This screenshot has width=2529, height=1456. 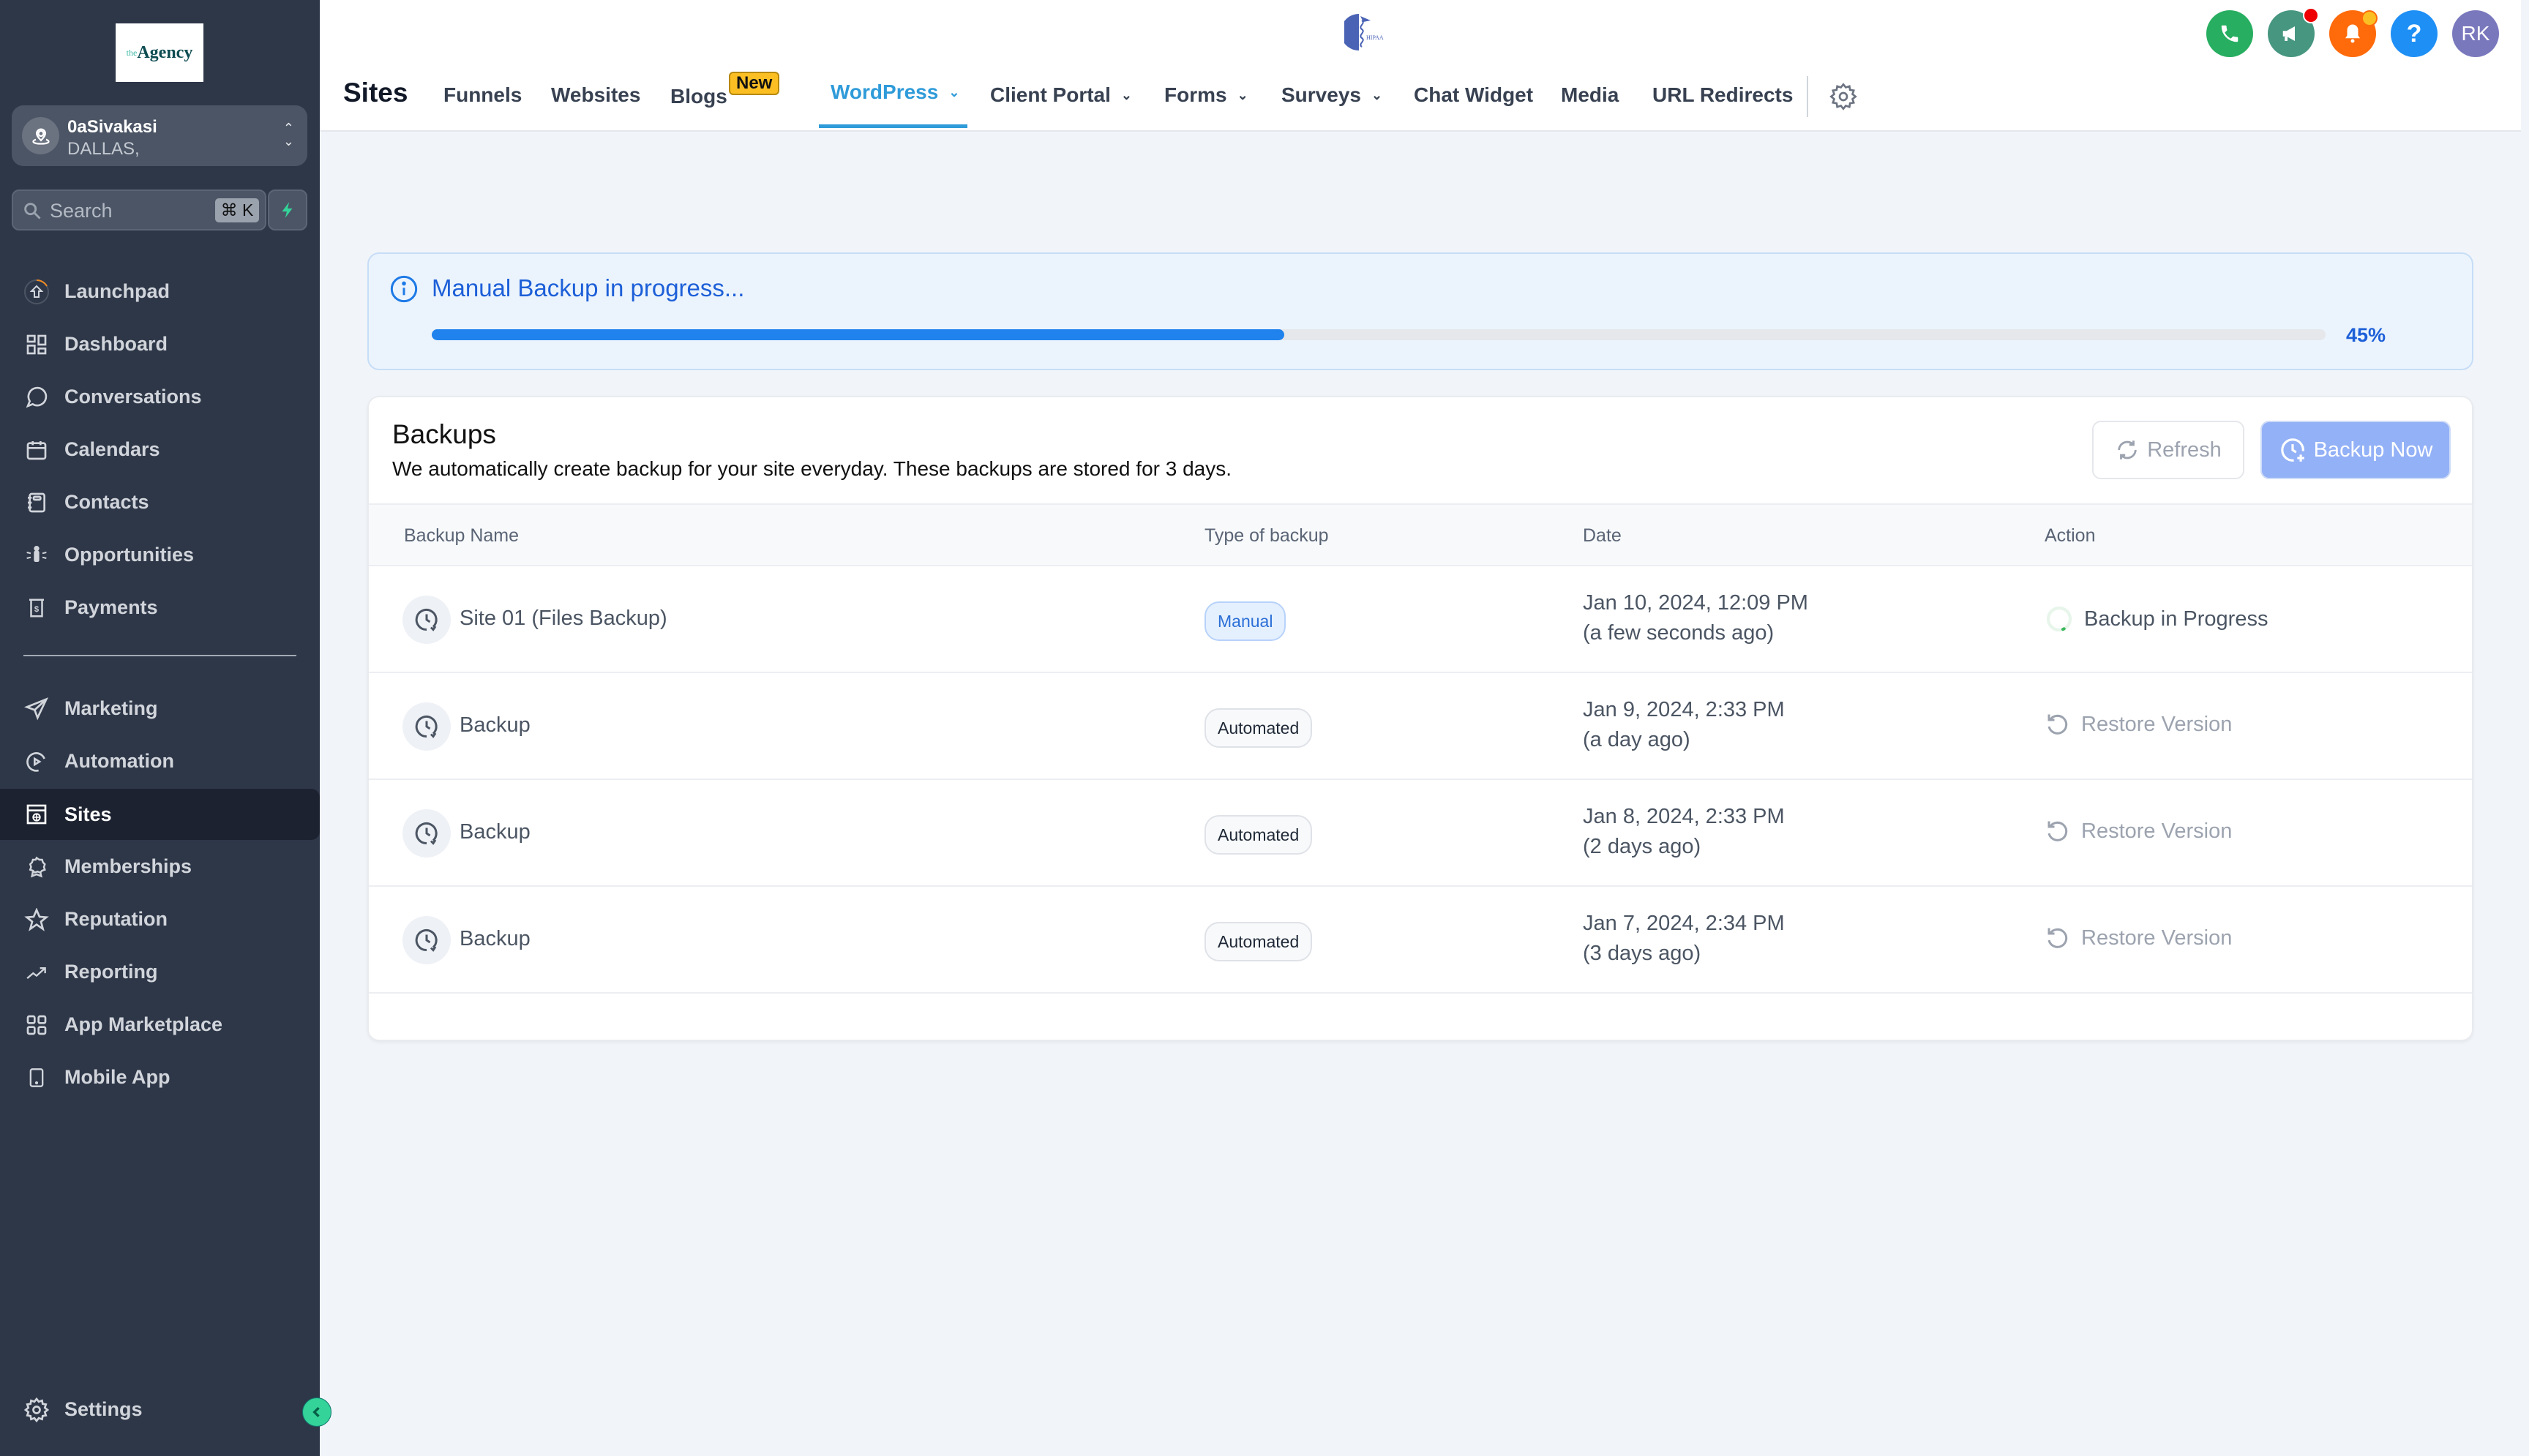 I want to click on launchpad-icon, so click(x=37, y=291).